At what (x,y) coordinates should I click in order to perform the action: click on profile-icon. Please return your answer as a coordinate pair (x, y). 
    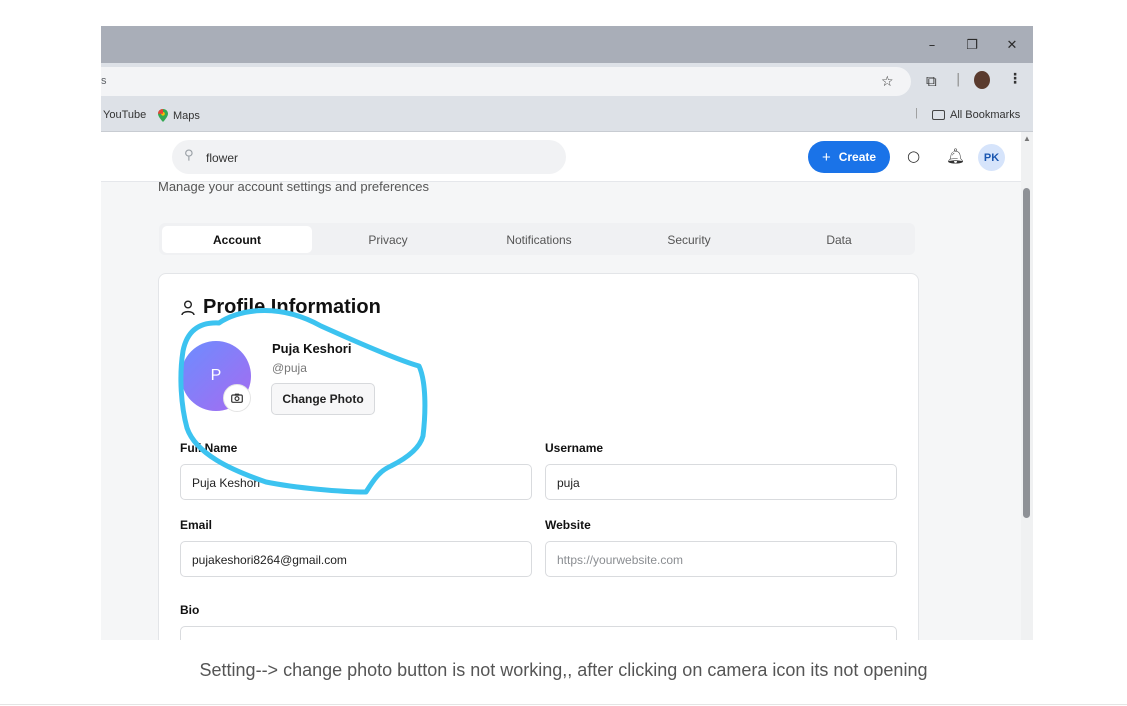
    Looking at the image, I should click on (982, 80).